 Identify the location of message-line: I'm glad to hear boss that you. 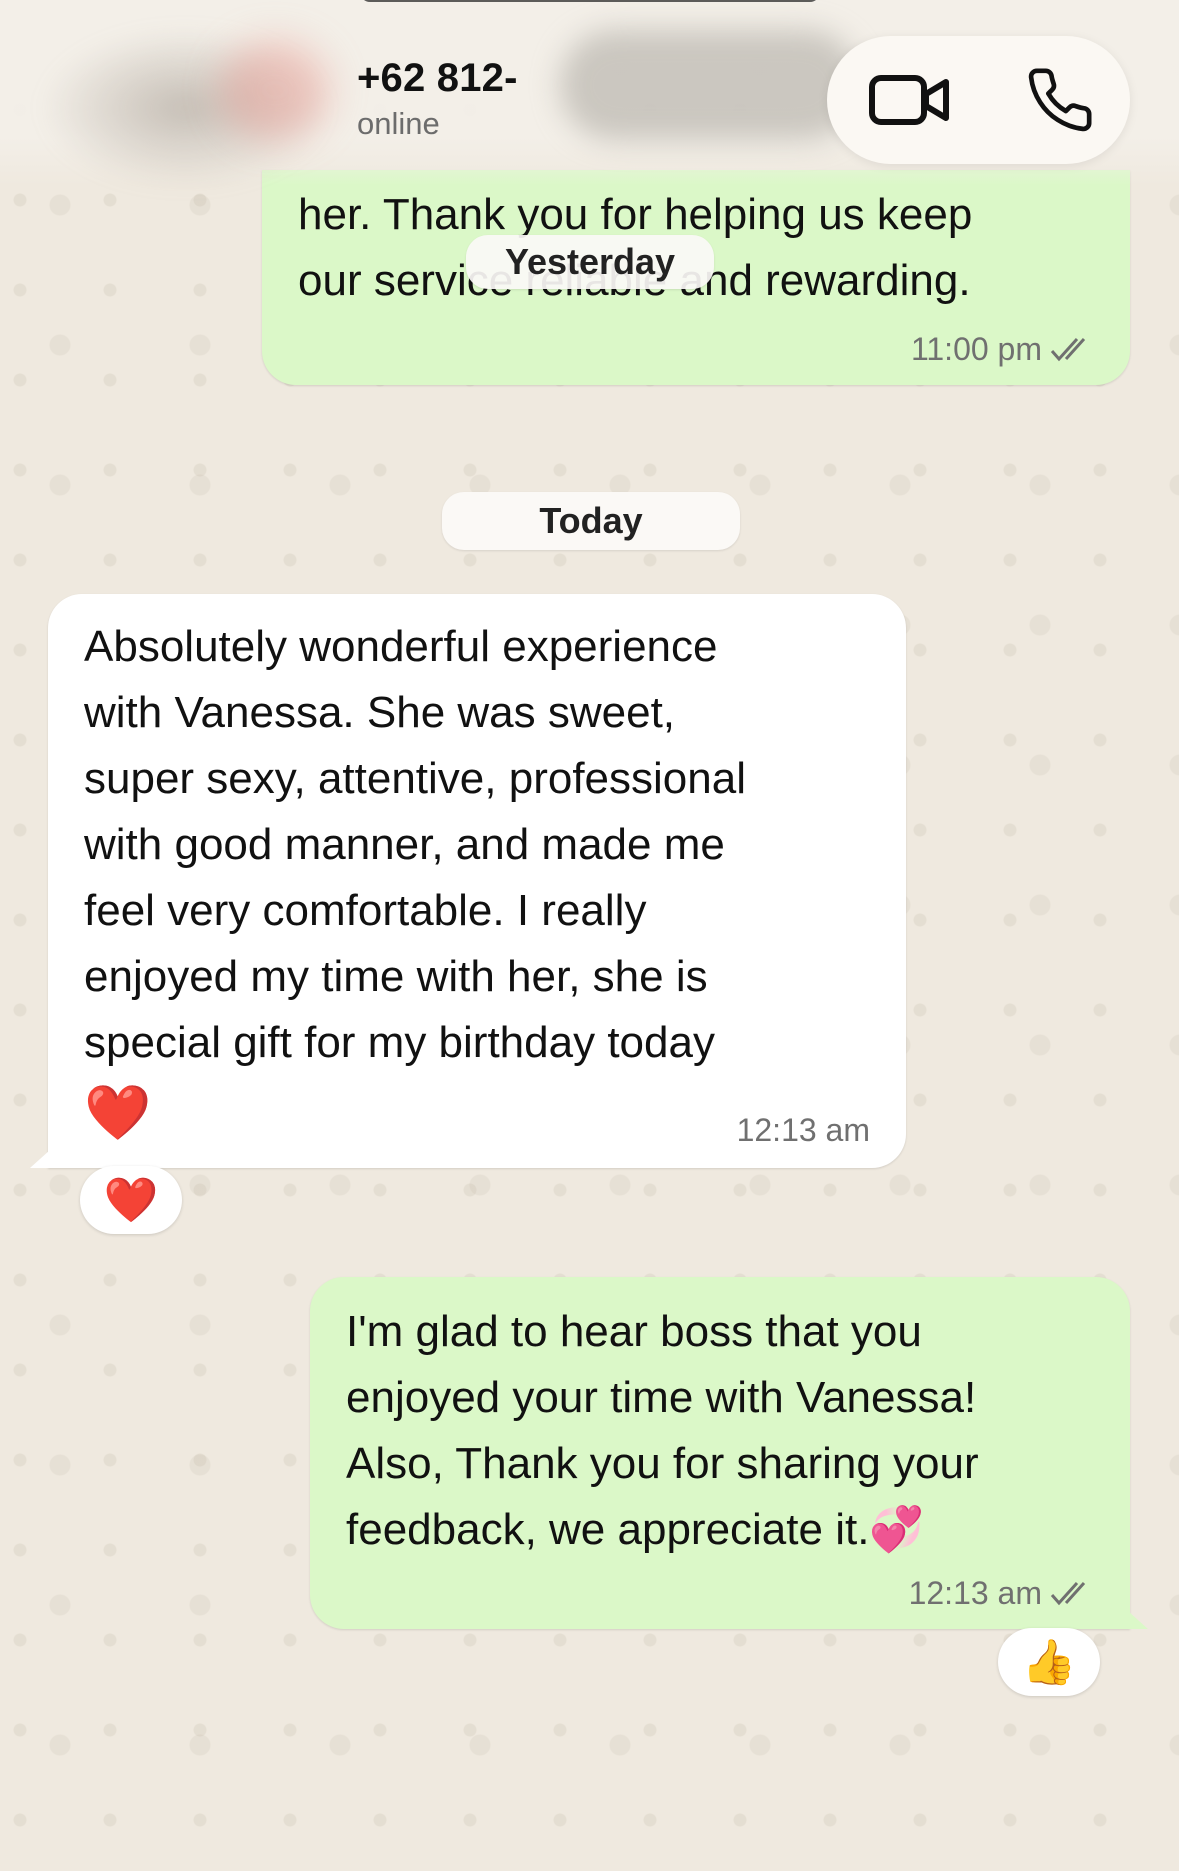
(634, 1331).